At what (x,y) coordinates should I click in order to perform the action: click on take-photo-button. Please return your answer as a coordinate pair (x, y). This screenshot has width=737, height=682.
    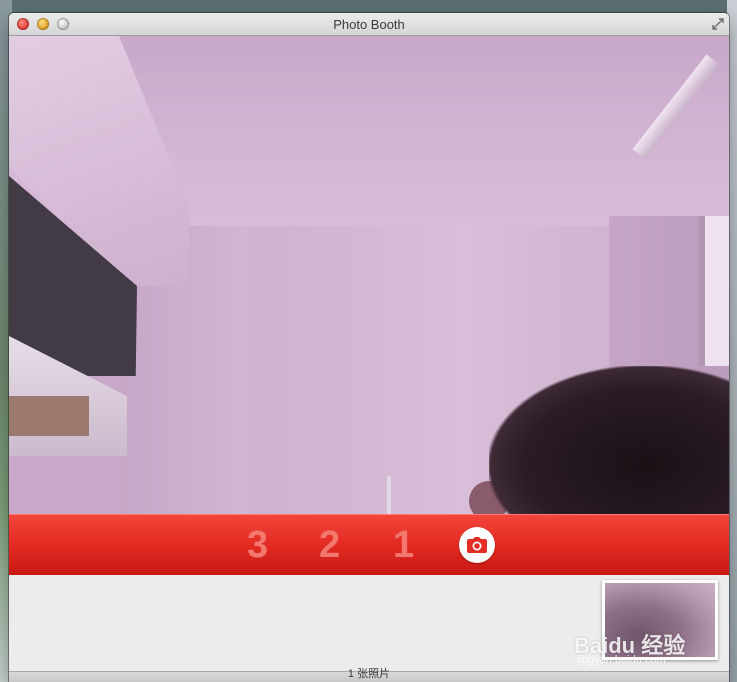
    Looking at the image, I should click on (477, 545).